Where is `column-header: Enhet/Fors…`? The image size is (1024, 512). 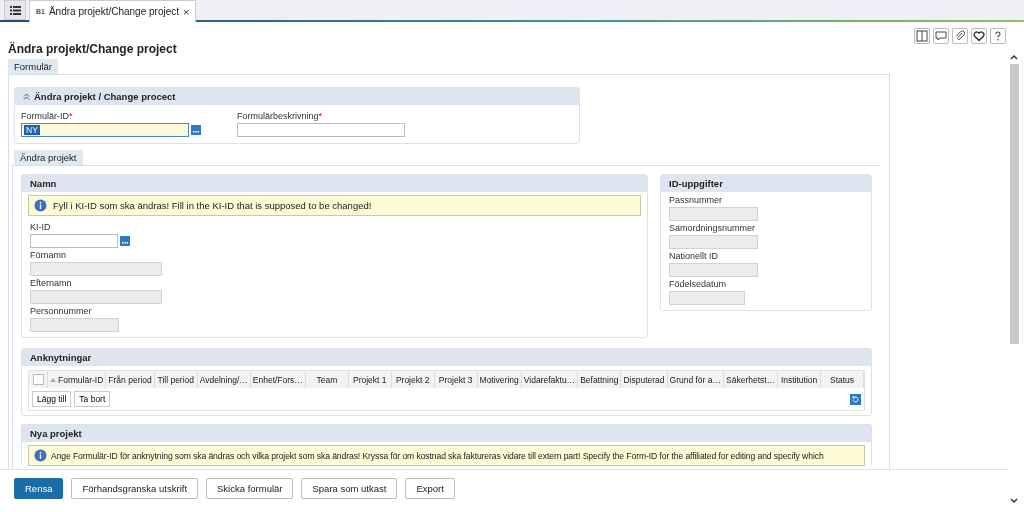 column-header: Enhet/Fors… is located at coordinates (278, 379).